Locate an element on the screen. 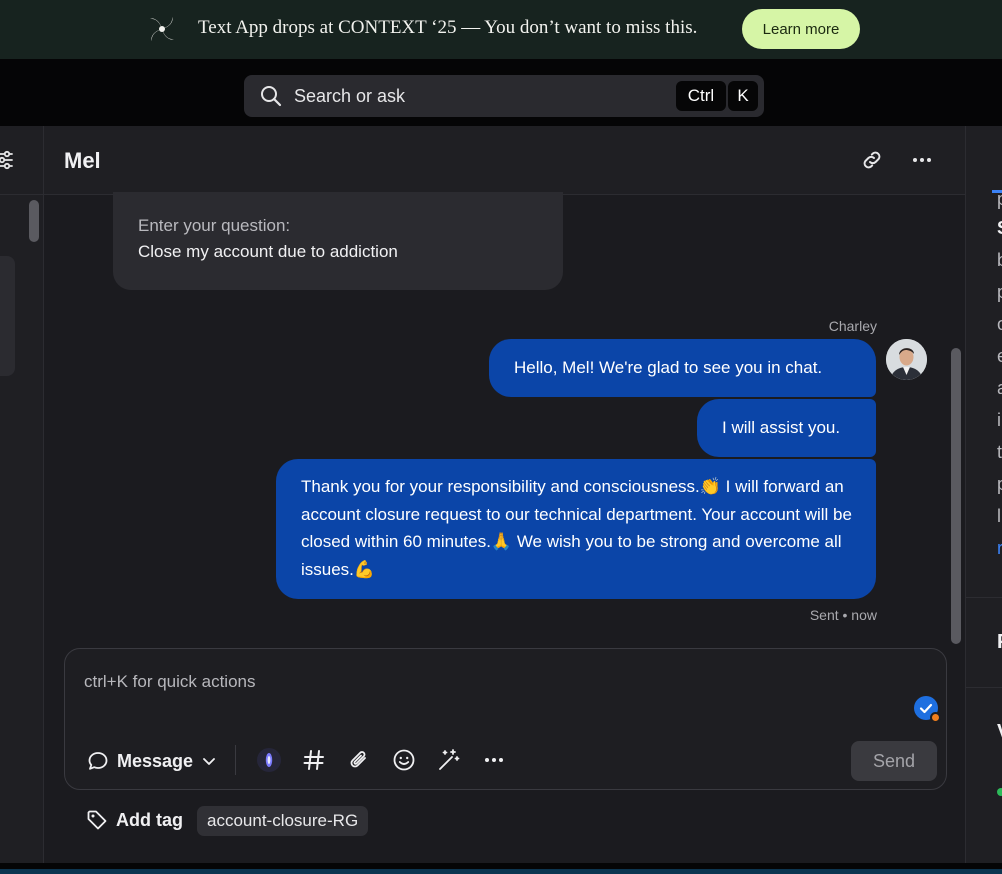 The width and height of the screenshot is (1002, 874). details-text: S is located at coordinates (999, 228).